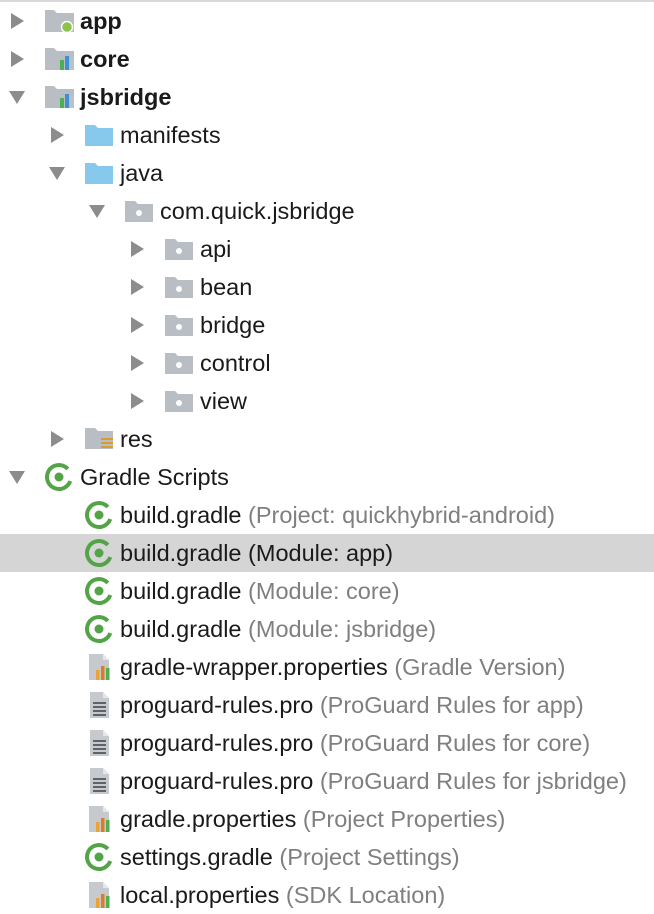 Image resolution: width=654 pixels, height=914 pixels. What do you see at coordinates (105, 59) in the screenshot?
I see `tree-item-label: core` at bounding box center [105, 59].